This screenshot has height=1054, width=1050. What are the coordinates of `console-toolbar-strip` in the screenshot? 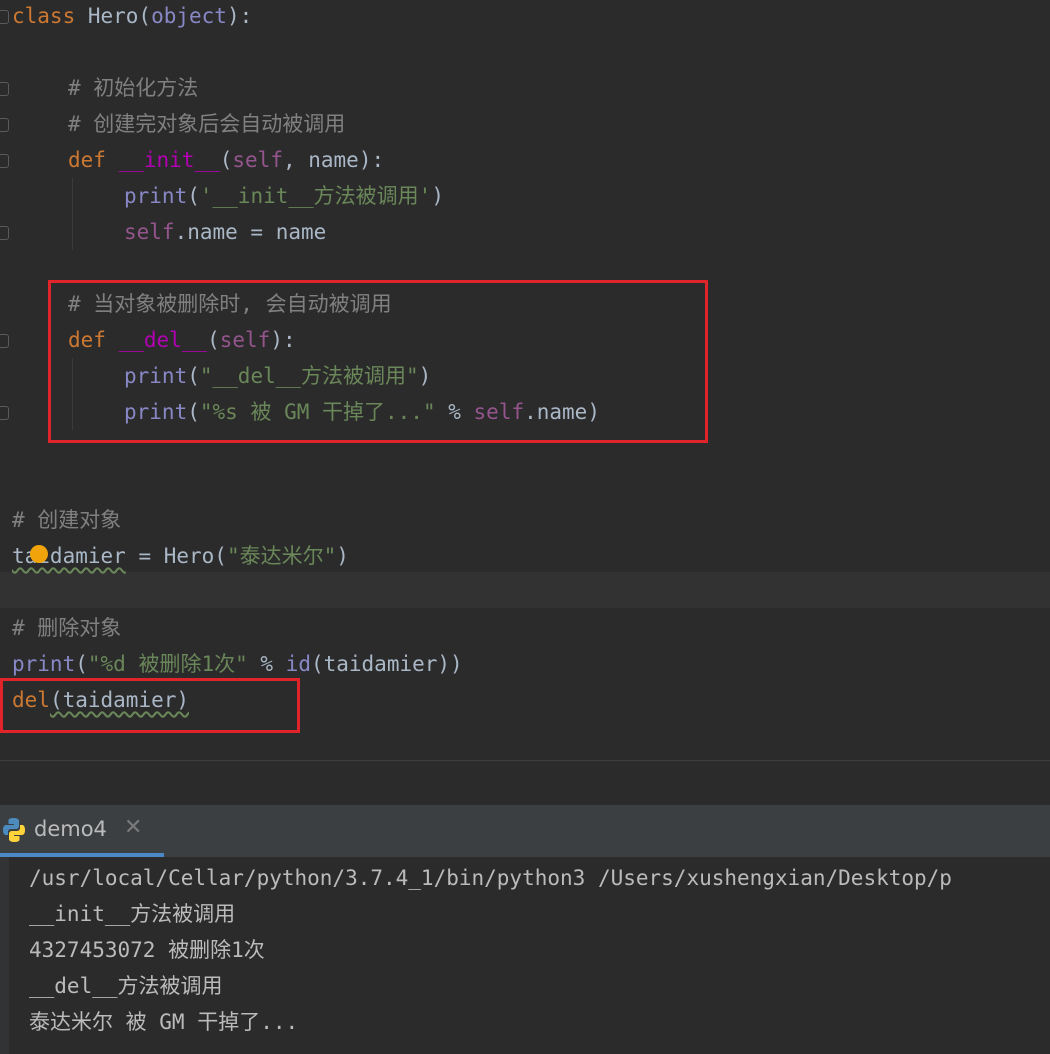 It's located at (4, 955).